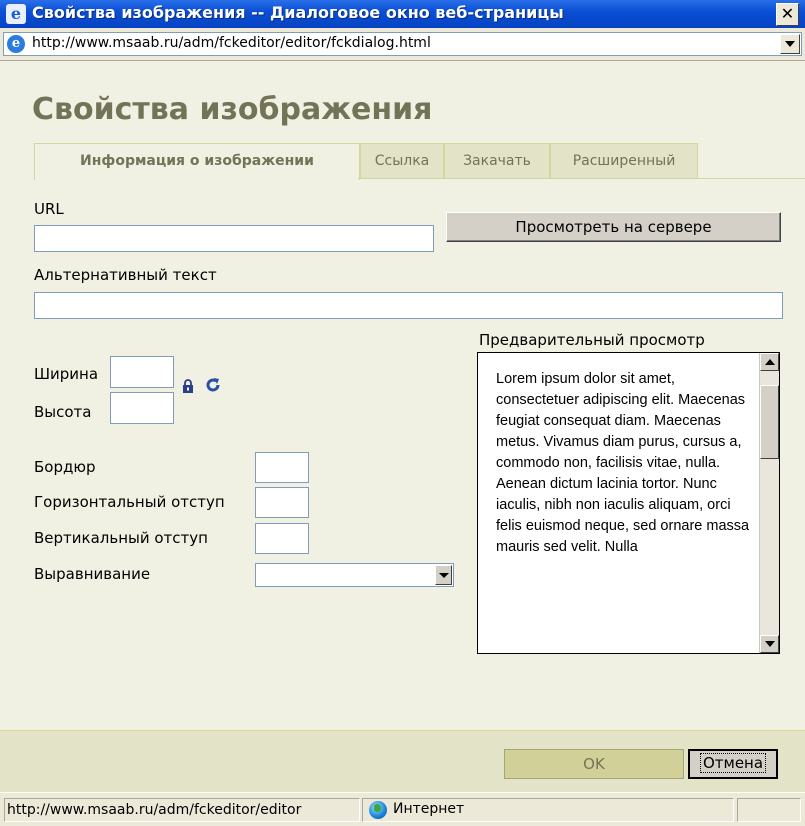  What do you see at coordinates (125, 275) in the screenshot?
I see `alt-text-label: Альтернативный текст` at bounding box center [125, 275].